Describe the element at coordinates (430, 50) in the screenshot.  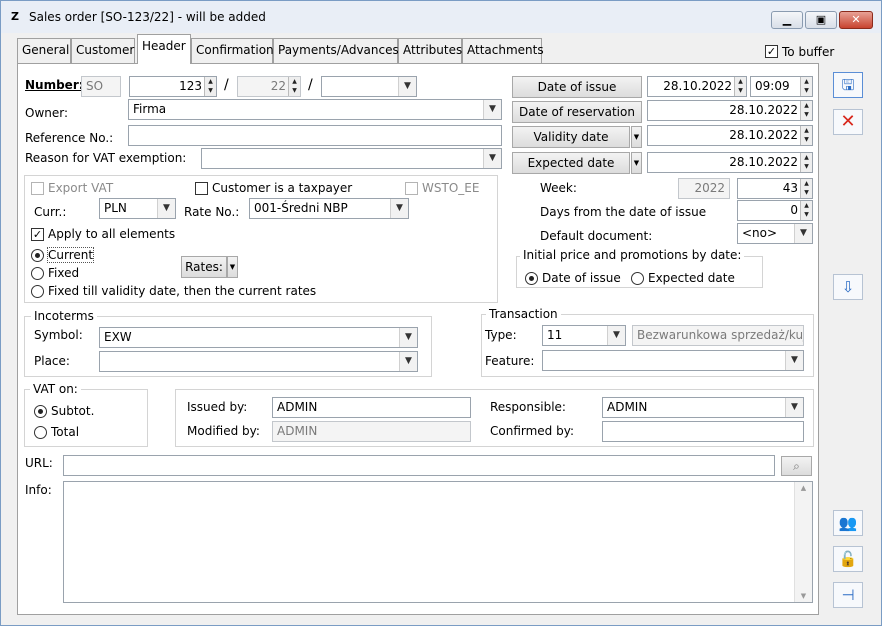
I see `tab-attributes: Attributes` at that location.